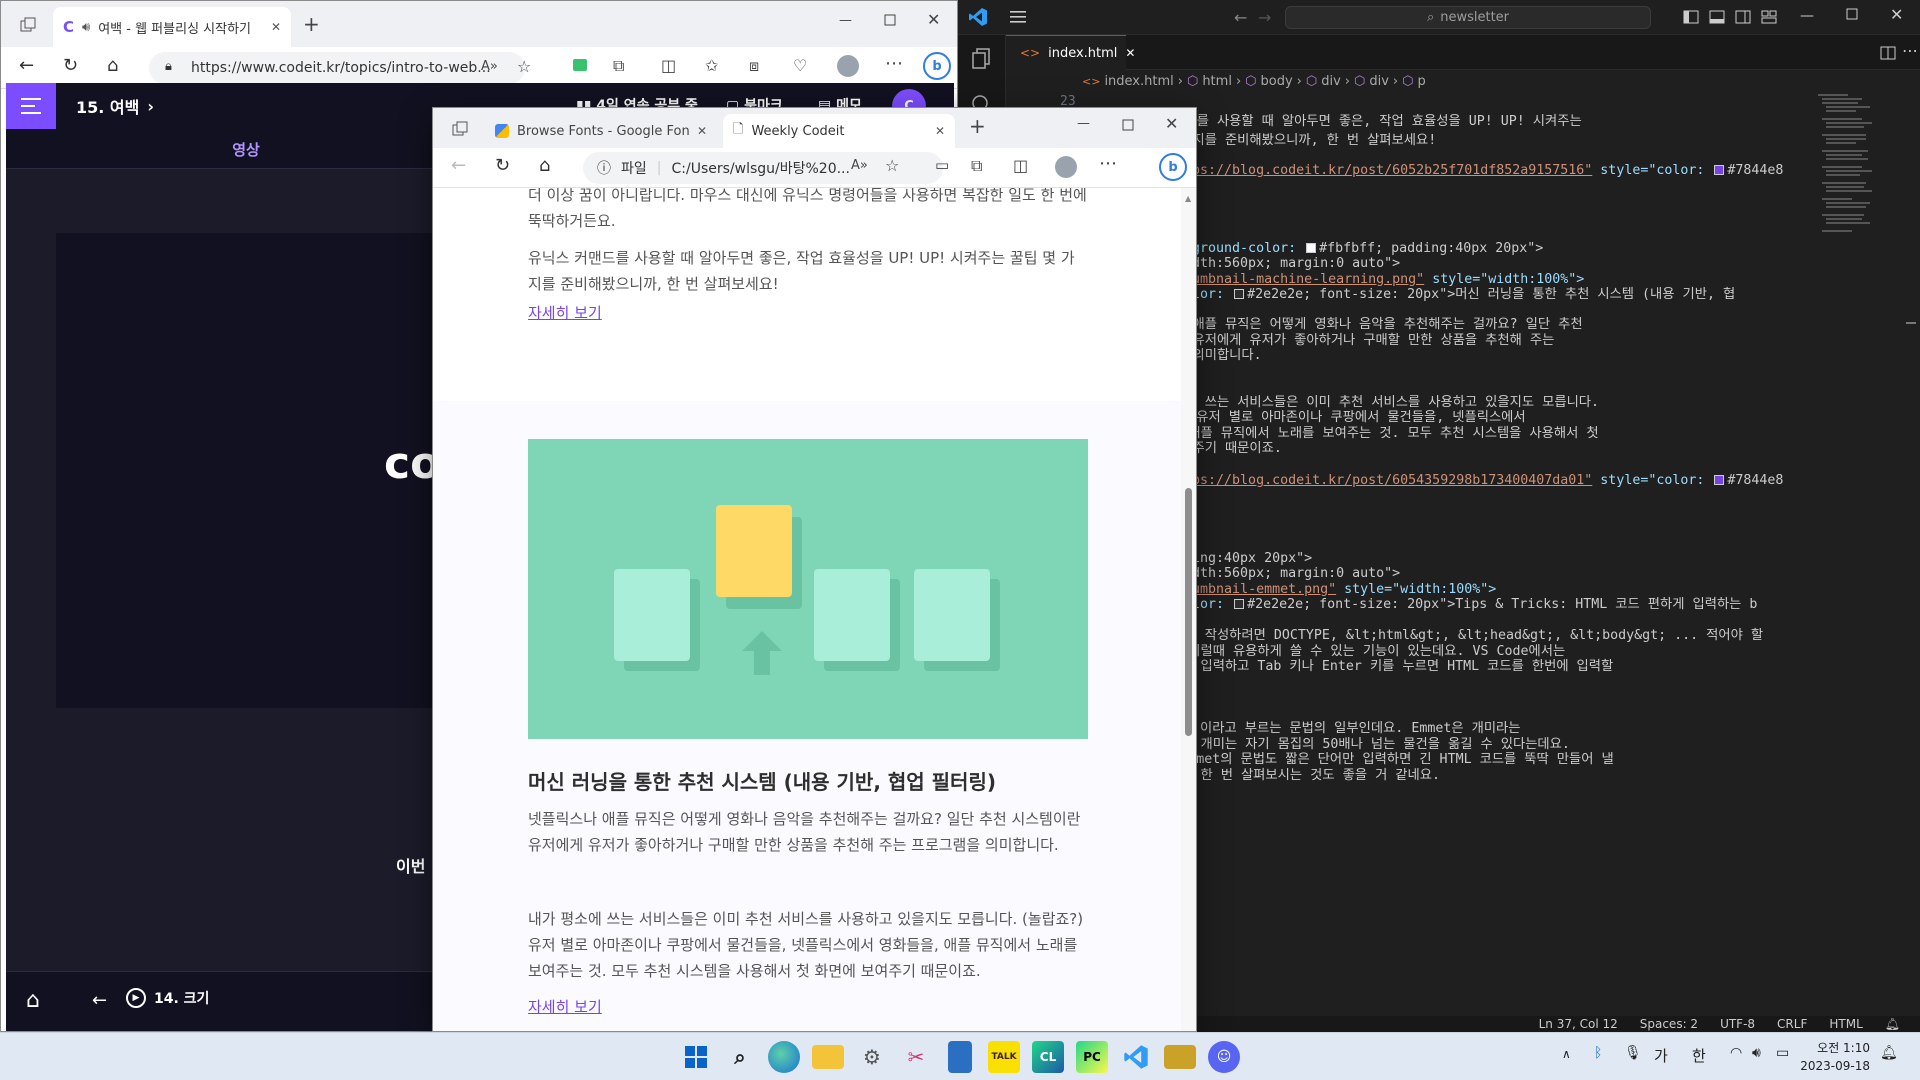  Describe the element at coordinates (1911, 554) in the screenshot. I see `editor-scrollbar` at that location.